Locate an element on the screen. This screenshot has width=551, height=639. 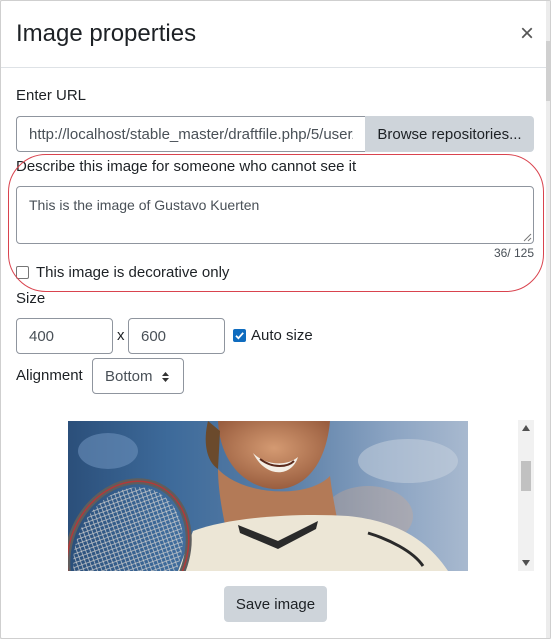
dialog-scrollbar-thumb is located at coordinates (548, 71).